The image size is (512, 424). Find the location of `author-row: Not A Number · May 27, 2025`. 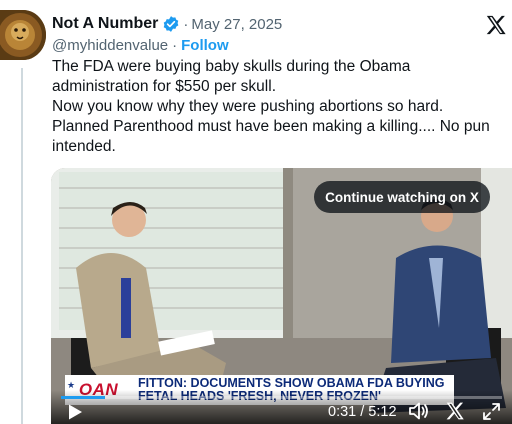

author-row: Not A Number · May 27, 2025 is located at coordinates (167, 24).